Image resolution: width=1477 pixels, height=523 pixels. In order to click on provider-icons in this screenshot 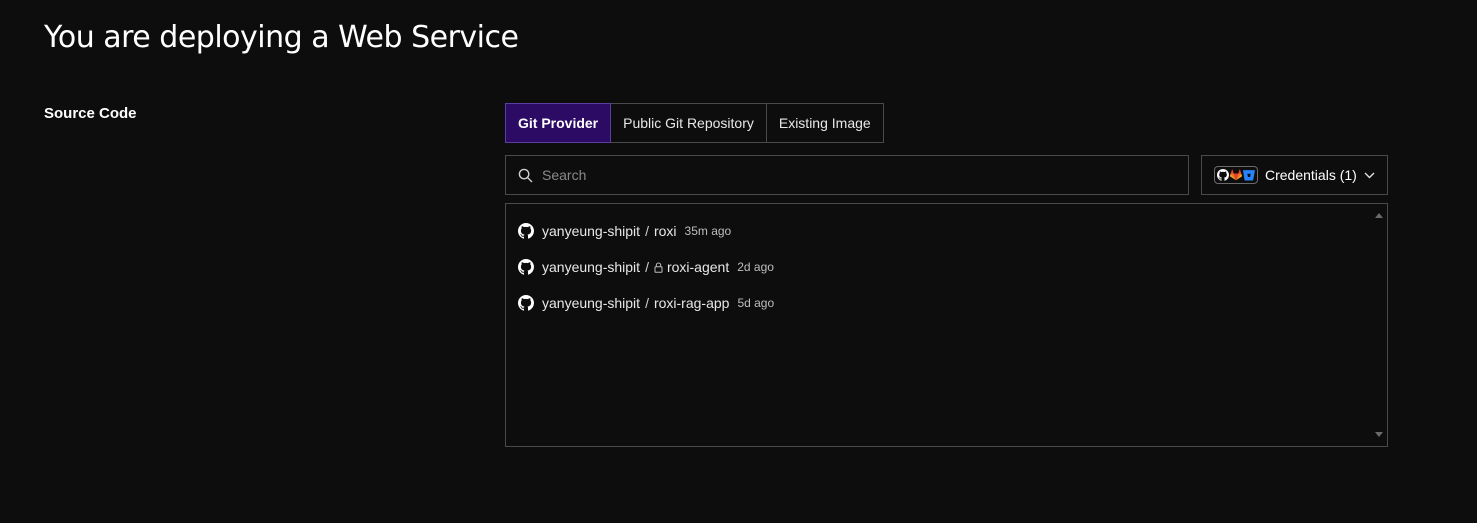, I will do `click(1236, 175)`.